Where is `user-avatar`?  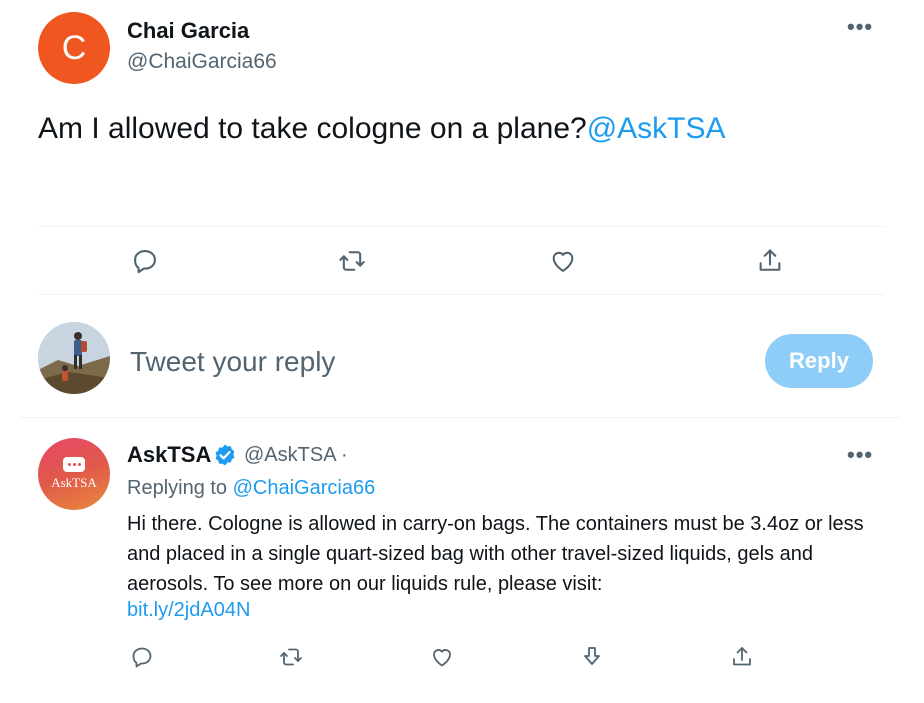
user-avatar is located at coordinates (74, 358).